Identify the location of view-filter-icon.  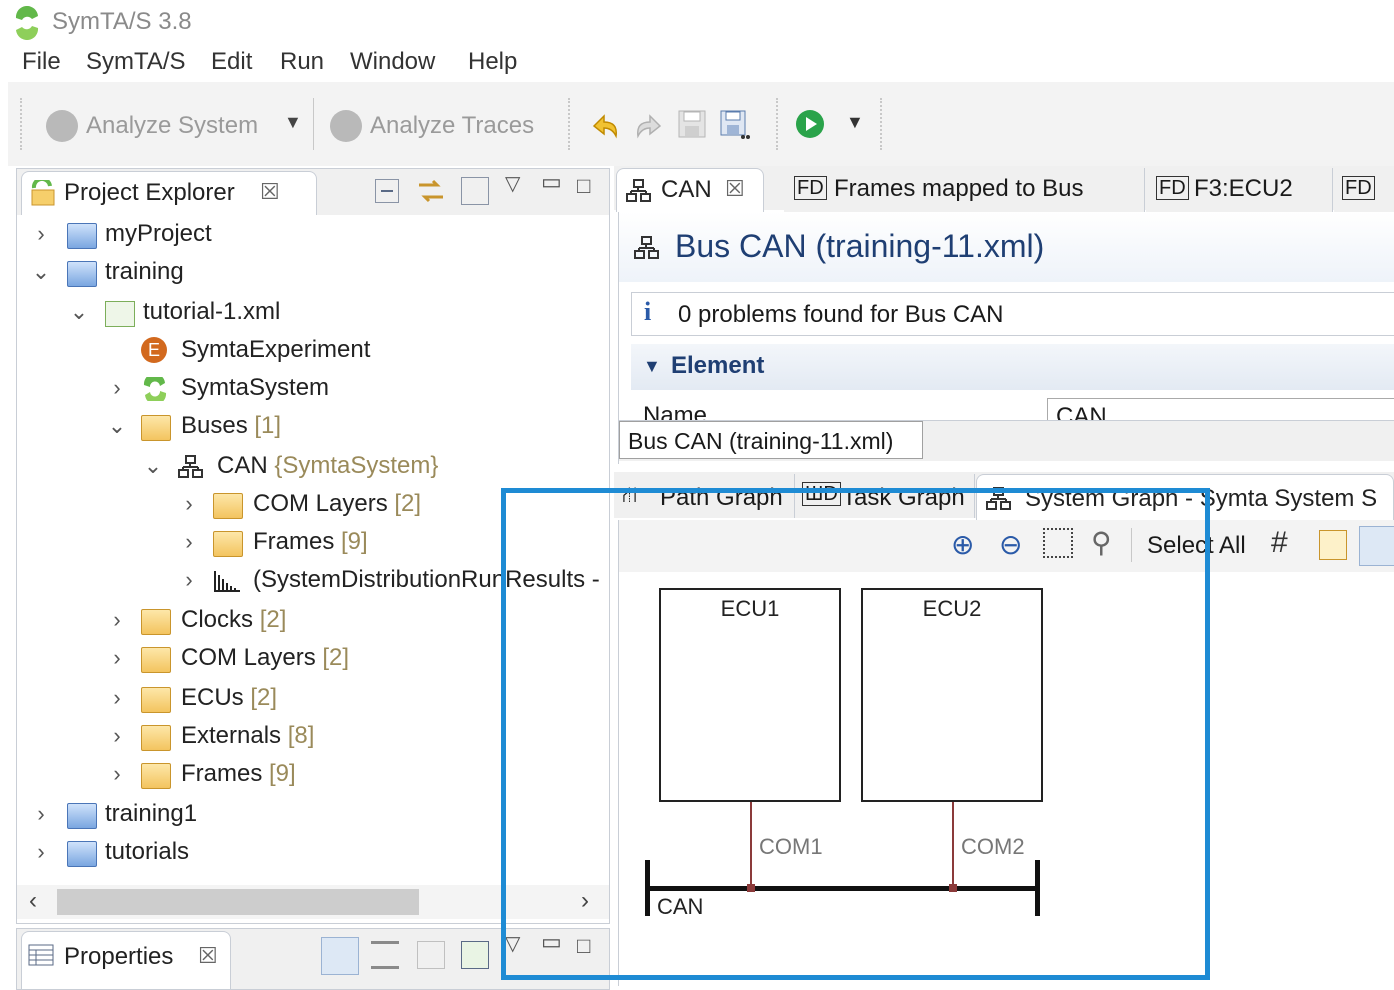
(475, 191).